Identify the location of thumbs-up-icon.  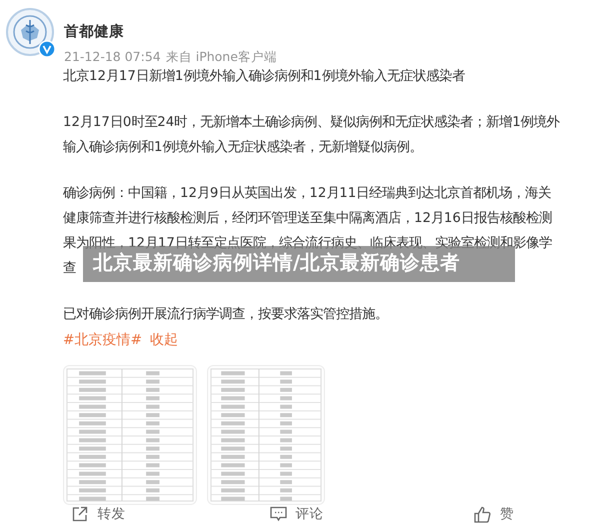
(483, 514).